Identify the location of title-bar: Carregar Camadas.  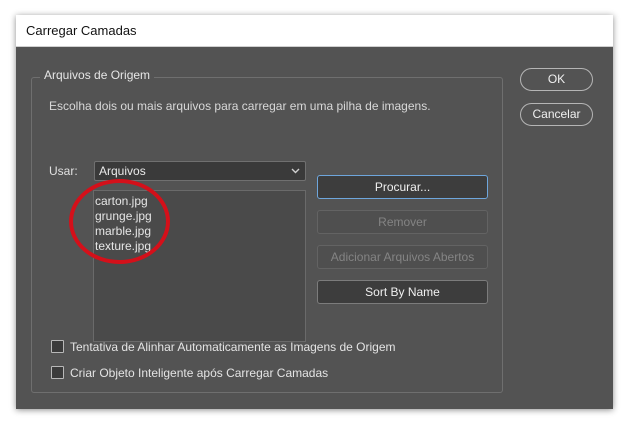
(314, 31).